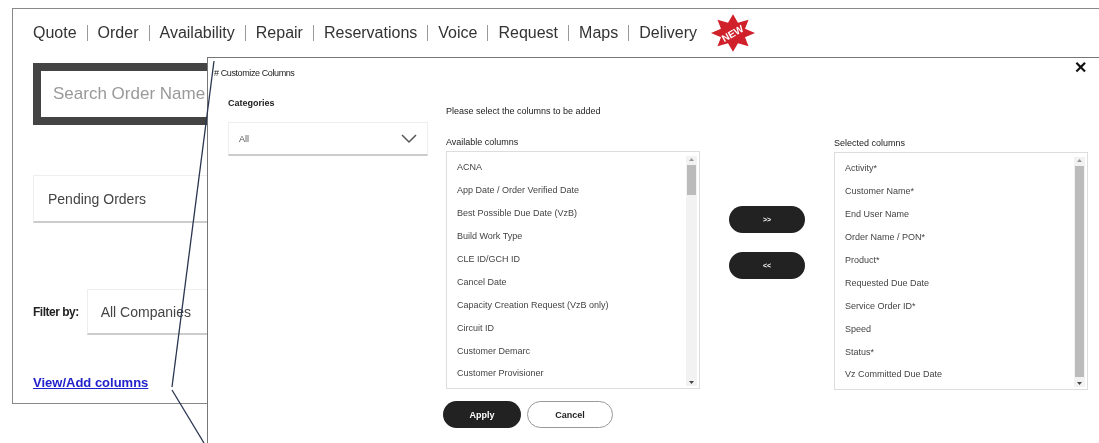 The height and width of the screenshot is (443, 1099). I want to click on column-option: Cancel Date, so click(578, 282).